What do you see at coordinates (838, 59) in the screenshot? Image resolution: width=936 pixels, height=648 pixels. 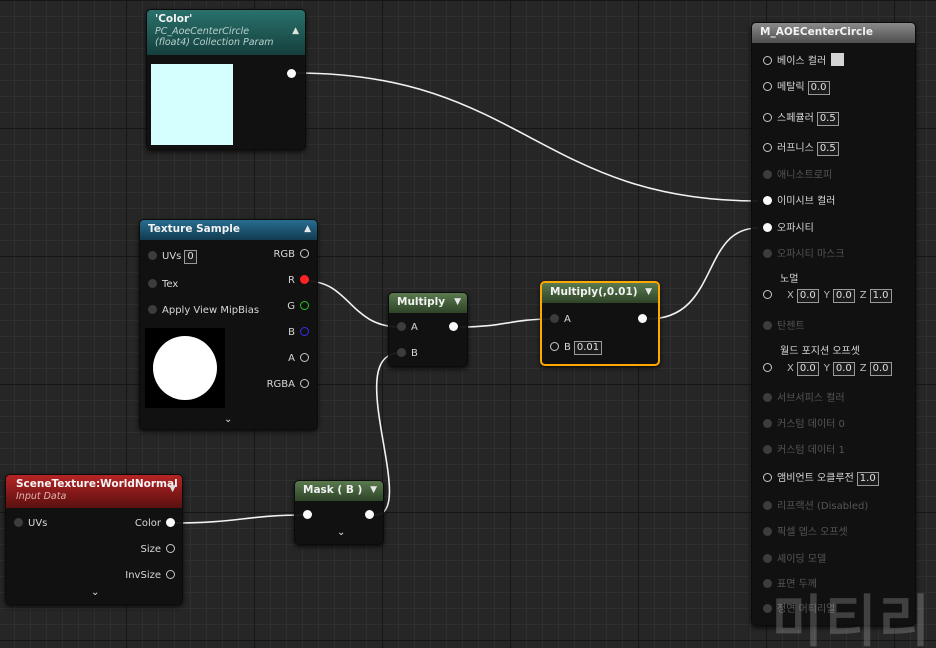 I see `base-color-swatch` at bounding box center [838, 59].